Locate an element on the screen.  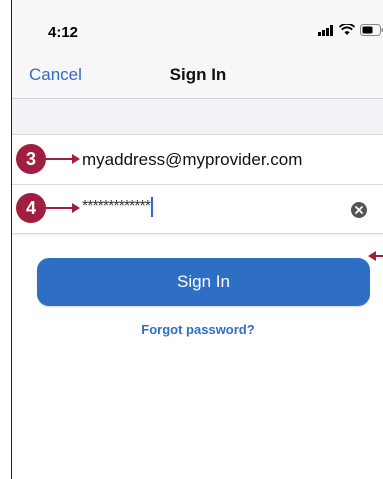
sign-in-button: Sign In is located at coordinates (203, 282).